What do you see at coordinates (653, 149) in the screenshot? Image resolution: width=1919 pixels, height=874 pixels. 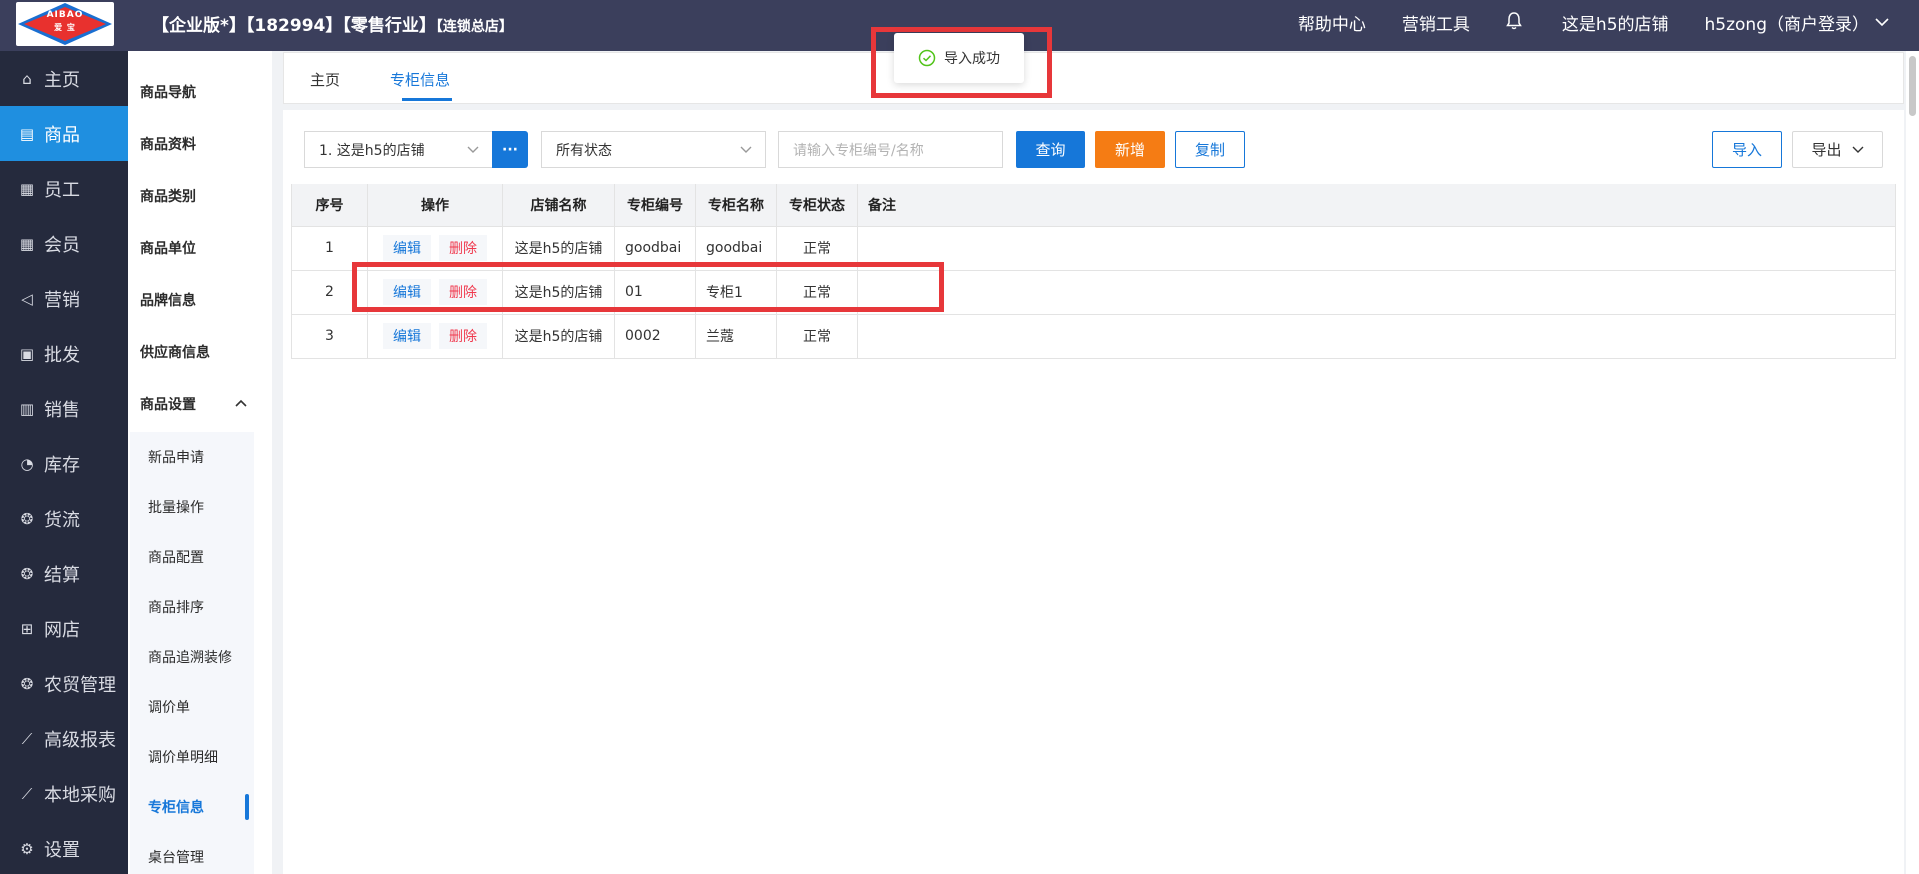 I see `status-select: 所有状态` at bounding box center [653, 149].